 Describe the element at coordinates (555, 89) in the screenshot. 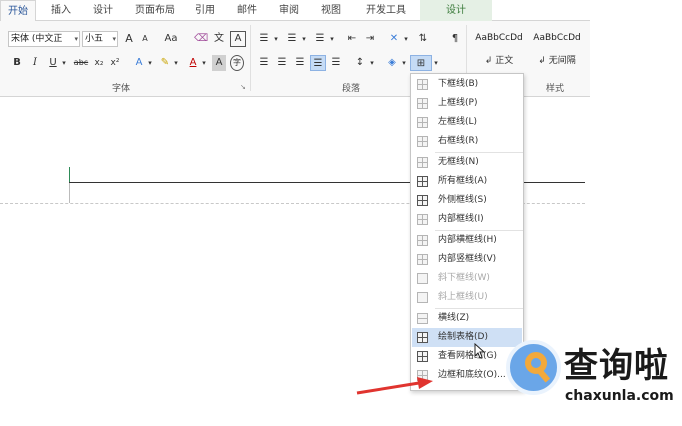

I see `styles-group-label: 样式` at that location.